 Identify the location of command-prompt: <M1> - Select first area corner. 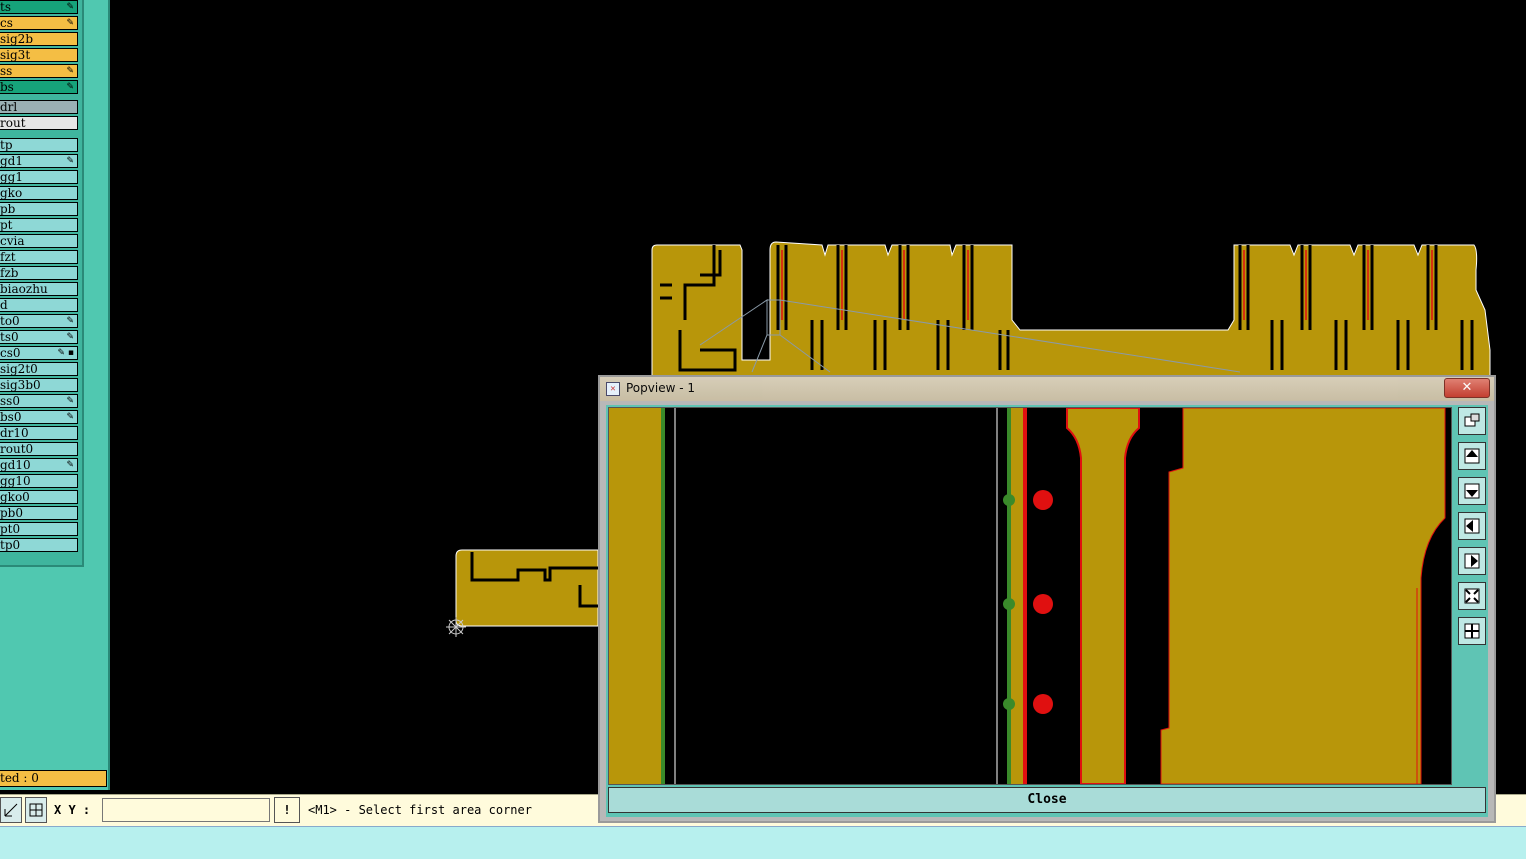
(420, 810).